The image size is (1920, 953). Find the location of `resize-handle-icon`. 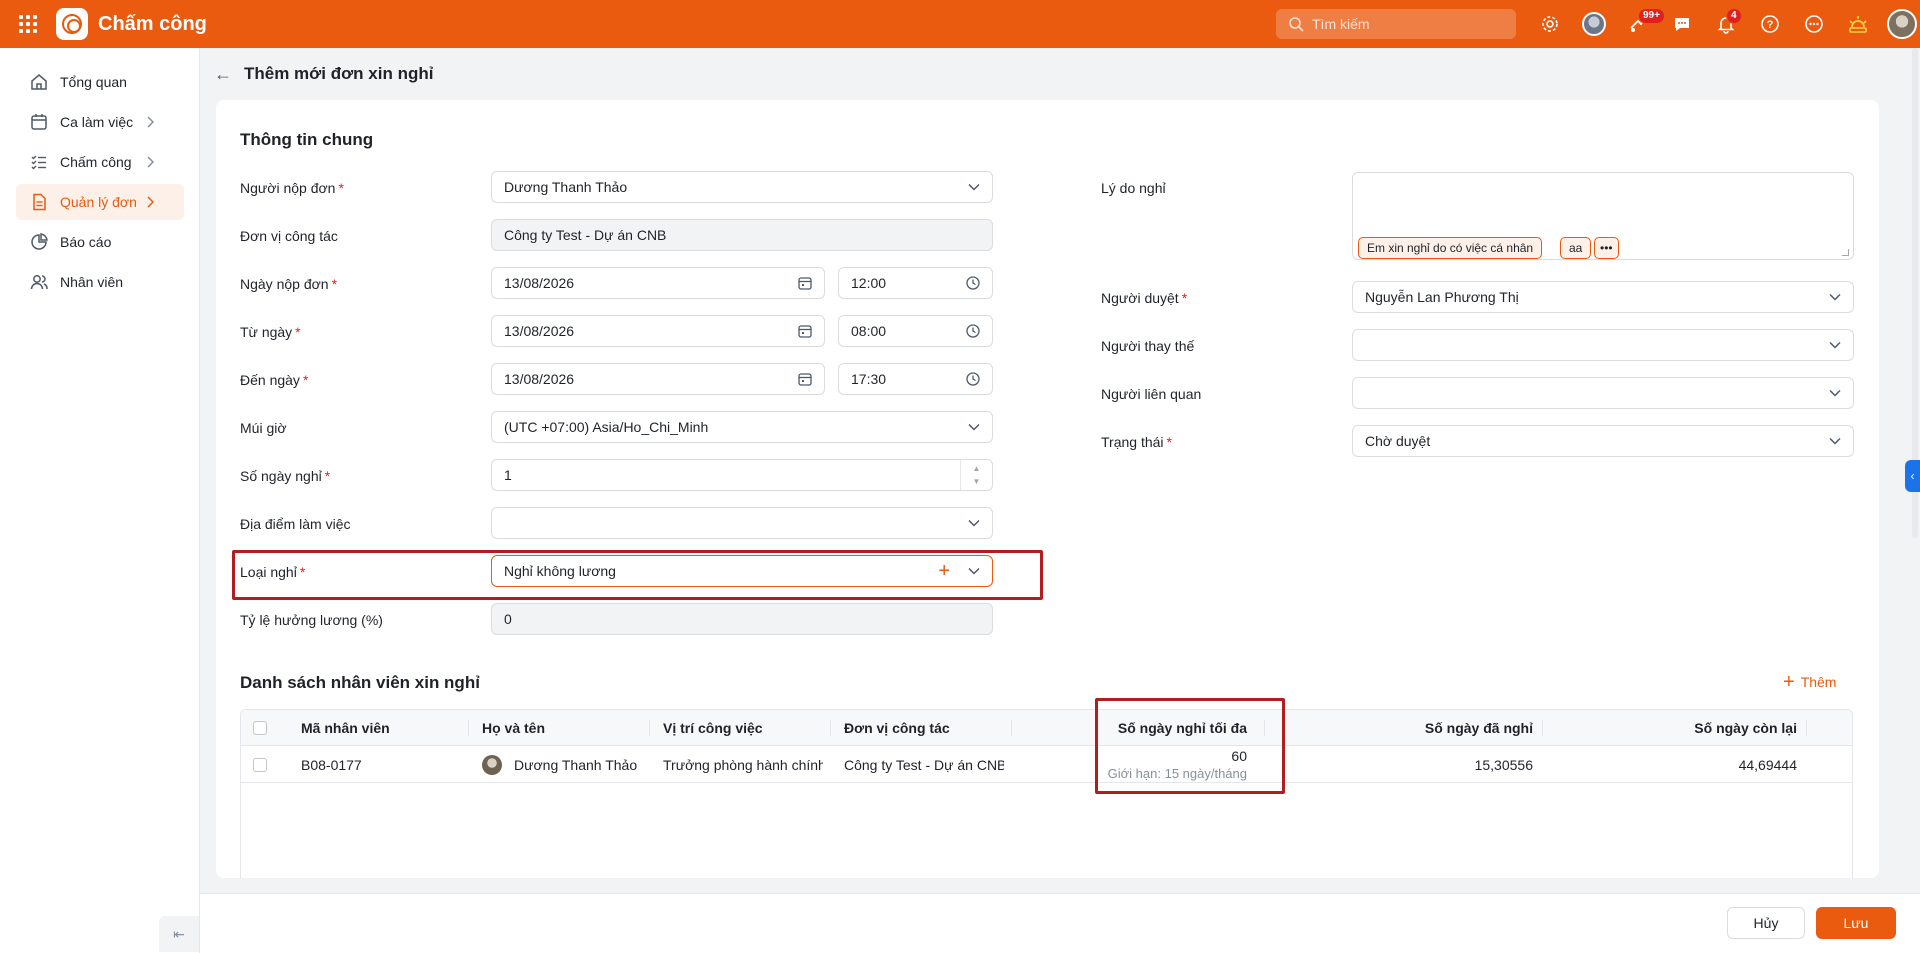

resize-handle-icon is located at coordinates (1845, 252).